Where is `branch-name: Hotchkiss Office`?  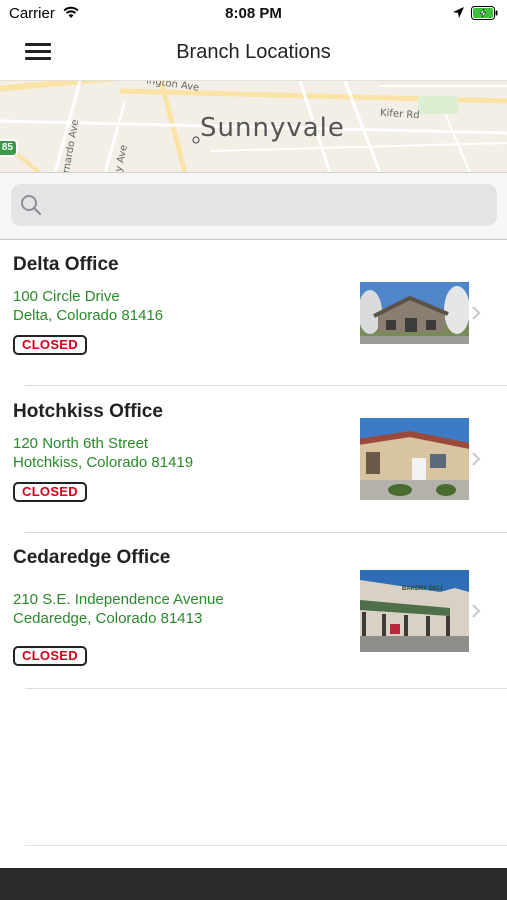 branch-name: Hotchkiss Office is located at coordinates (88, 411).